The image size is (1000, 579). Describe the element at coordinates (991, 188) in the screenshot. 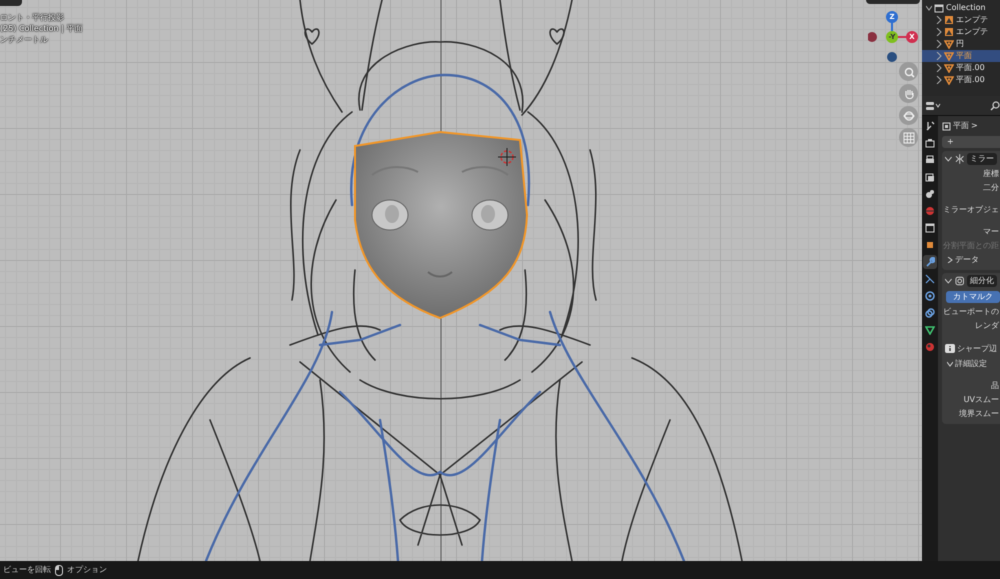

I see `field-label: 二分` at that location.